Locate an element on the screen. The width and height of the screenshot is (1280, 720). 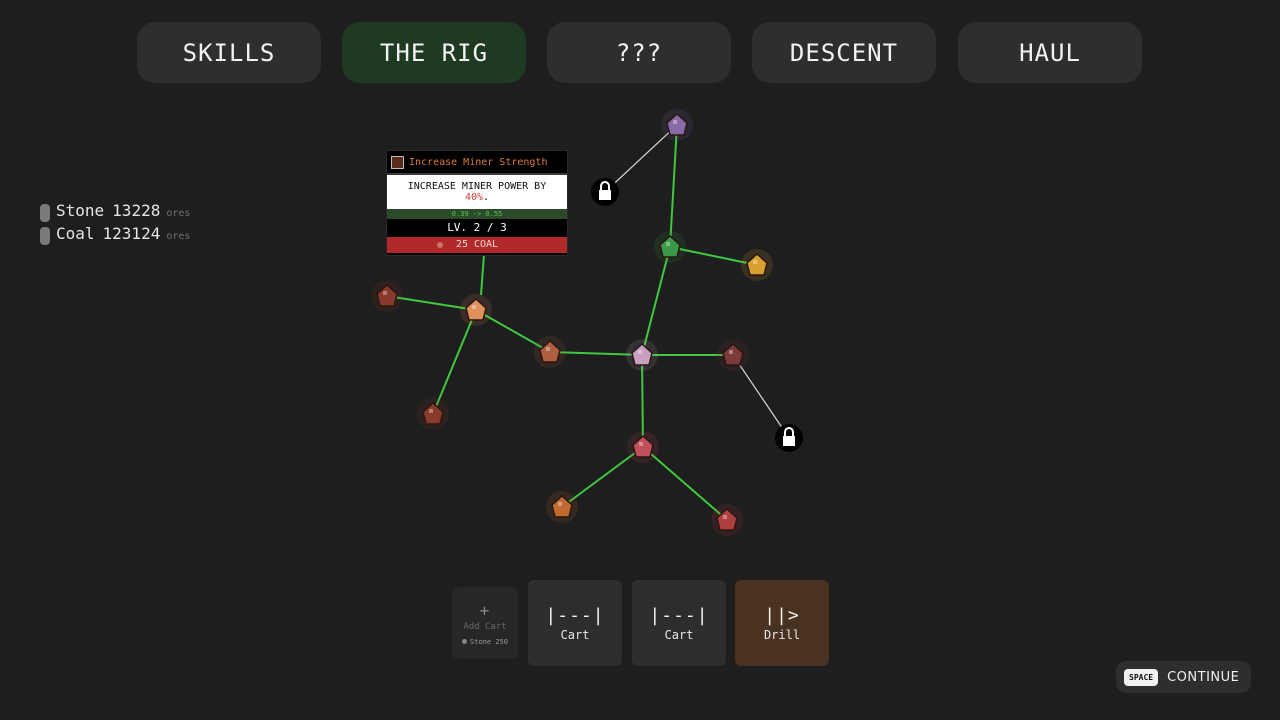
add-cart-cost: Stone 250 is located at coordinates (485, 642).